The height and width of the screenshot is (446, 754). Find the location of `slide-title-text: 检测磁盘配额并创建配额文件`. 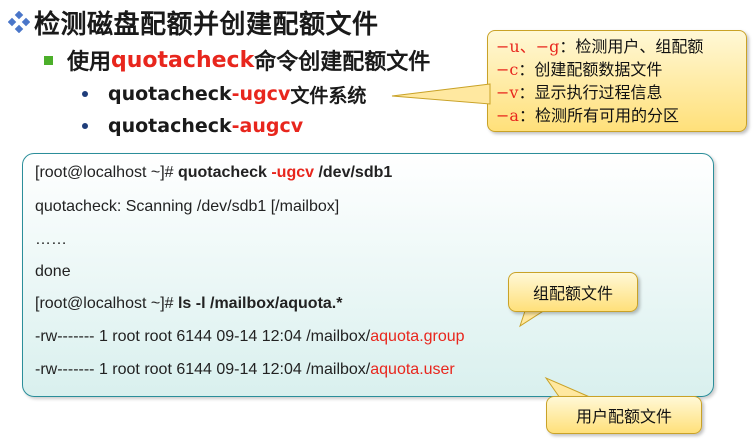

slide-title-text: 检测磁盘配额并创建配额文件 is located at coordinates (206, 24).